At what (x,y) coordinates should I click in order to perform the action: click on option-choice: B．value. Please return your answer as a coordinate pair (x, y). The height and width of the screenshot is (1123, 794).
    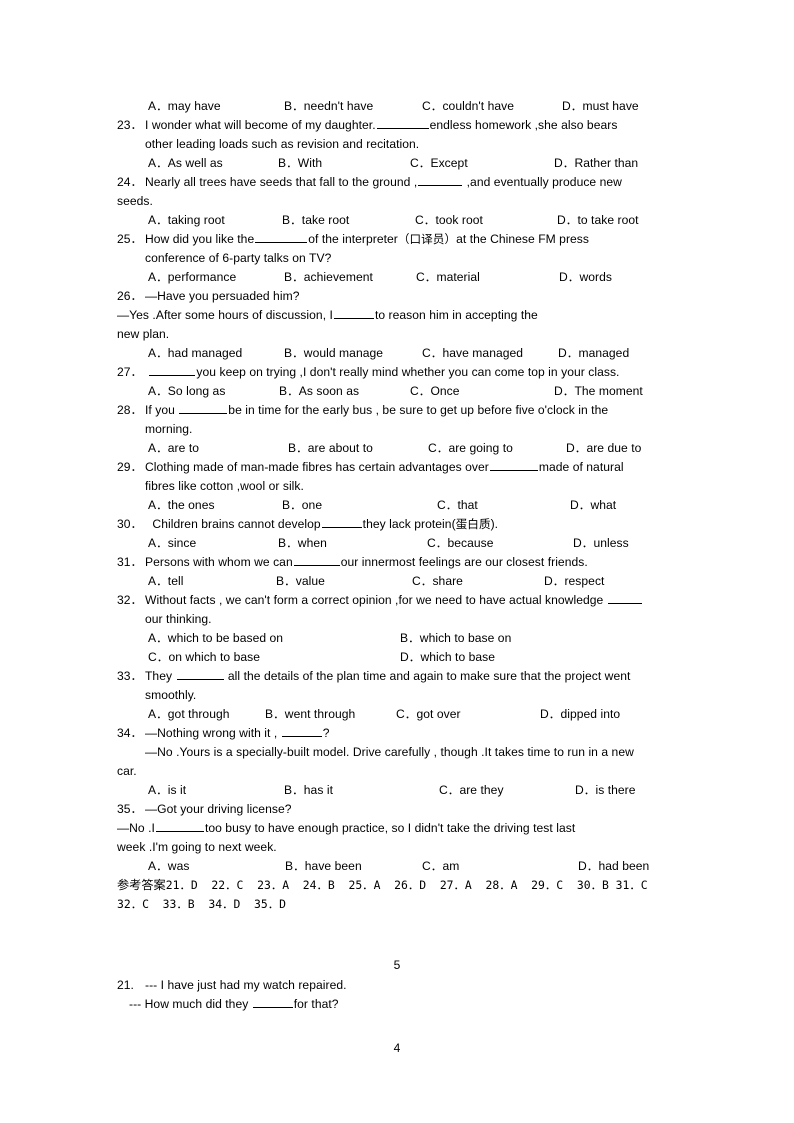
    Looking at the image, I should click on (344, 581).